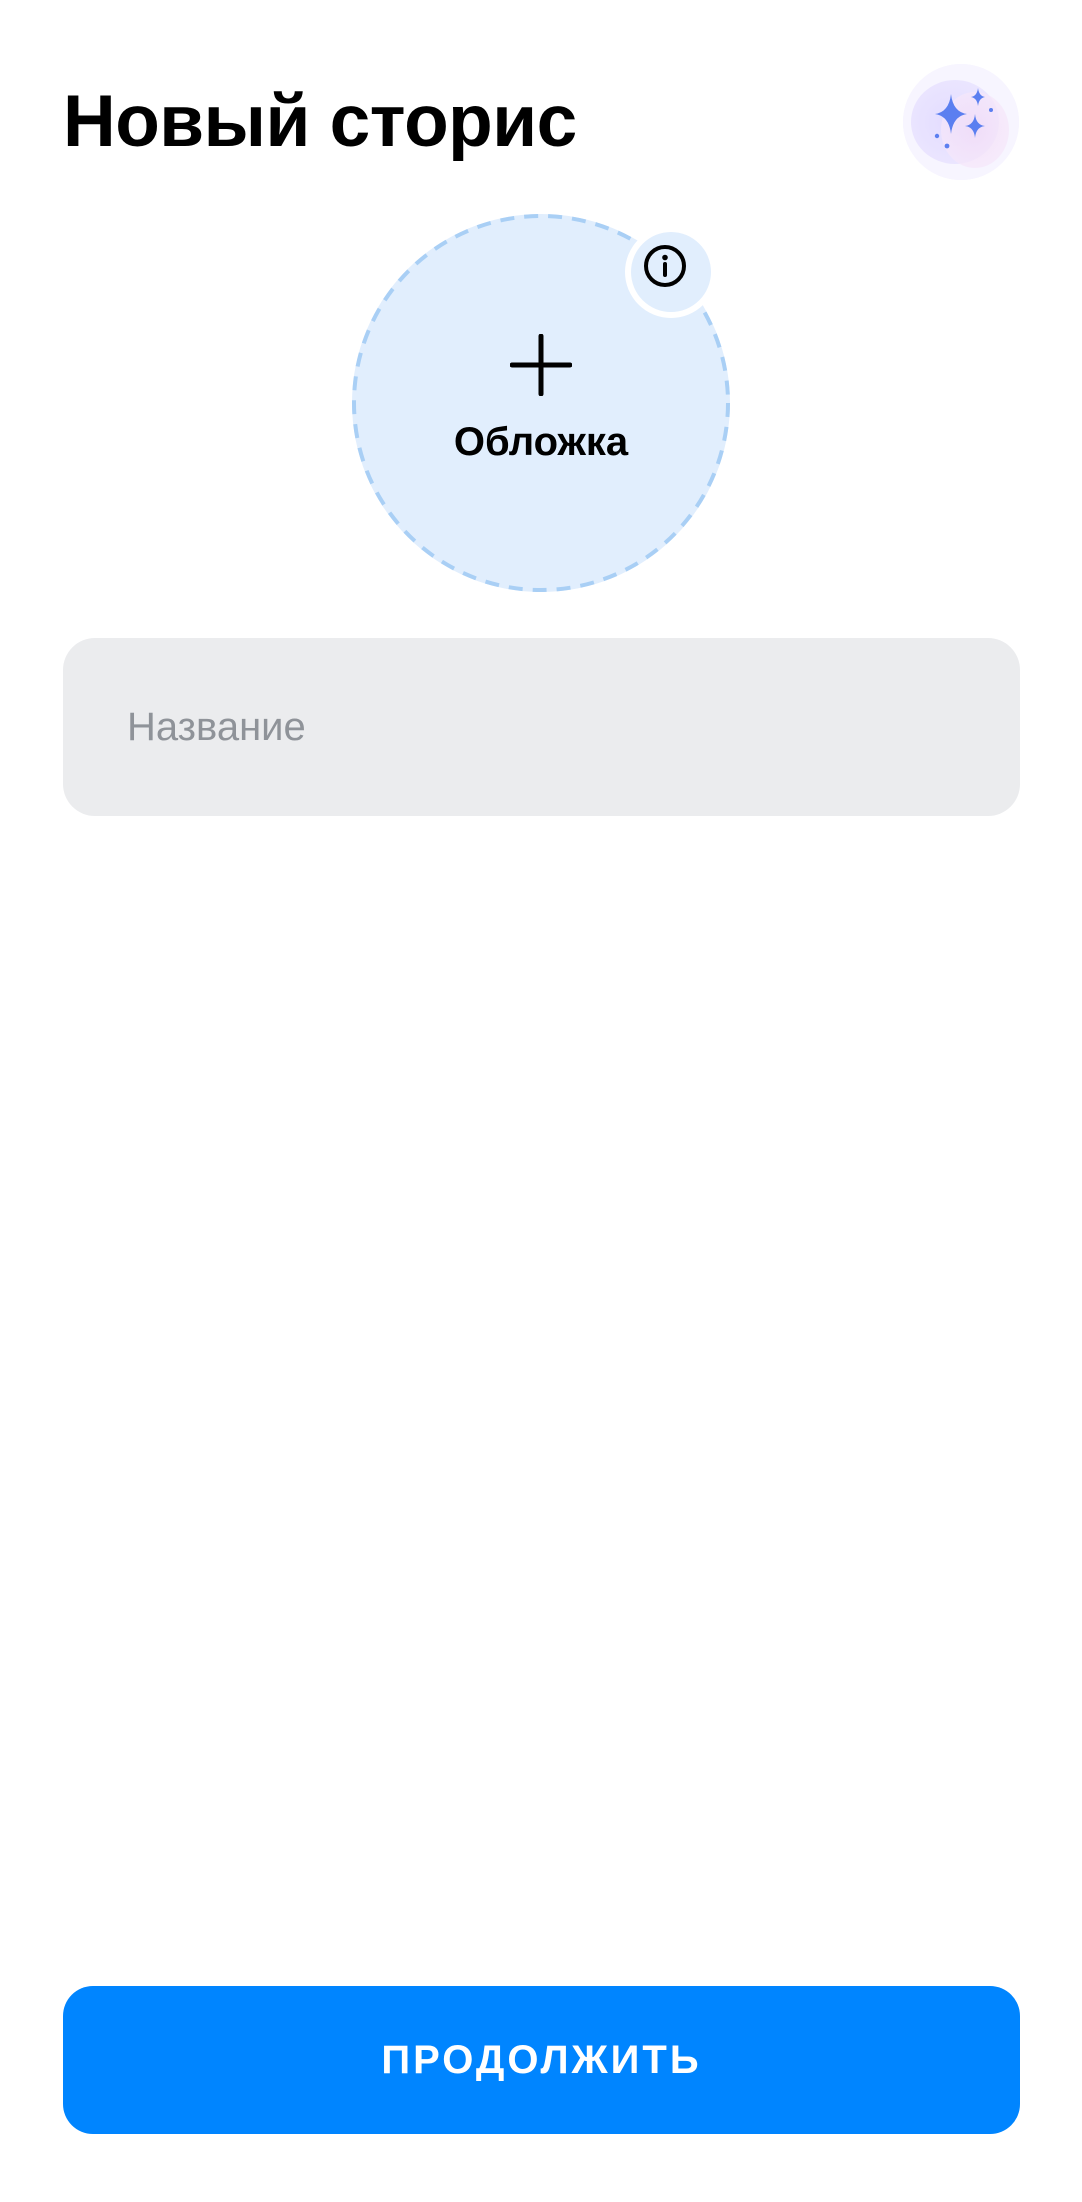 Image resolution: width=1082 pixels, height=2202 pixels. I want to click on ai-generate-button, so click(961, 122).